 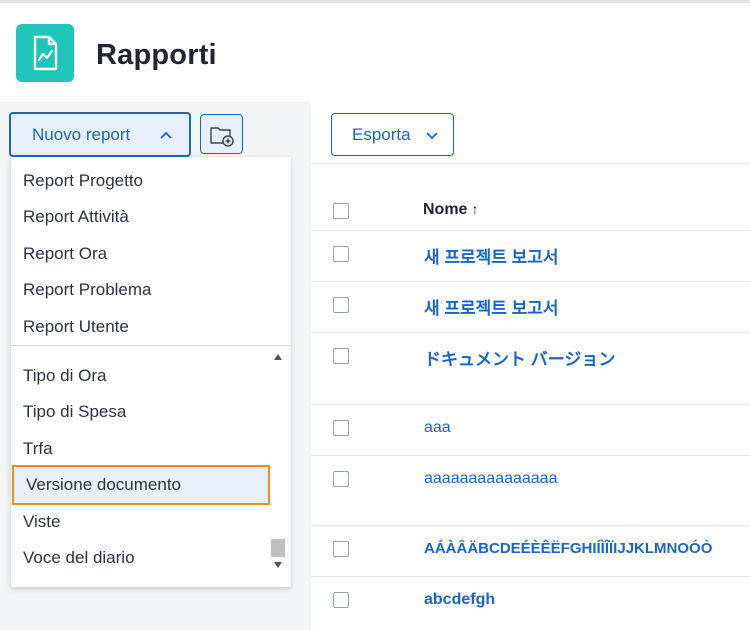 I want to click on column-name-label: Nome, so click(x=445, y=209).